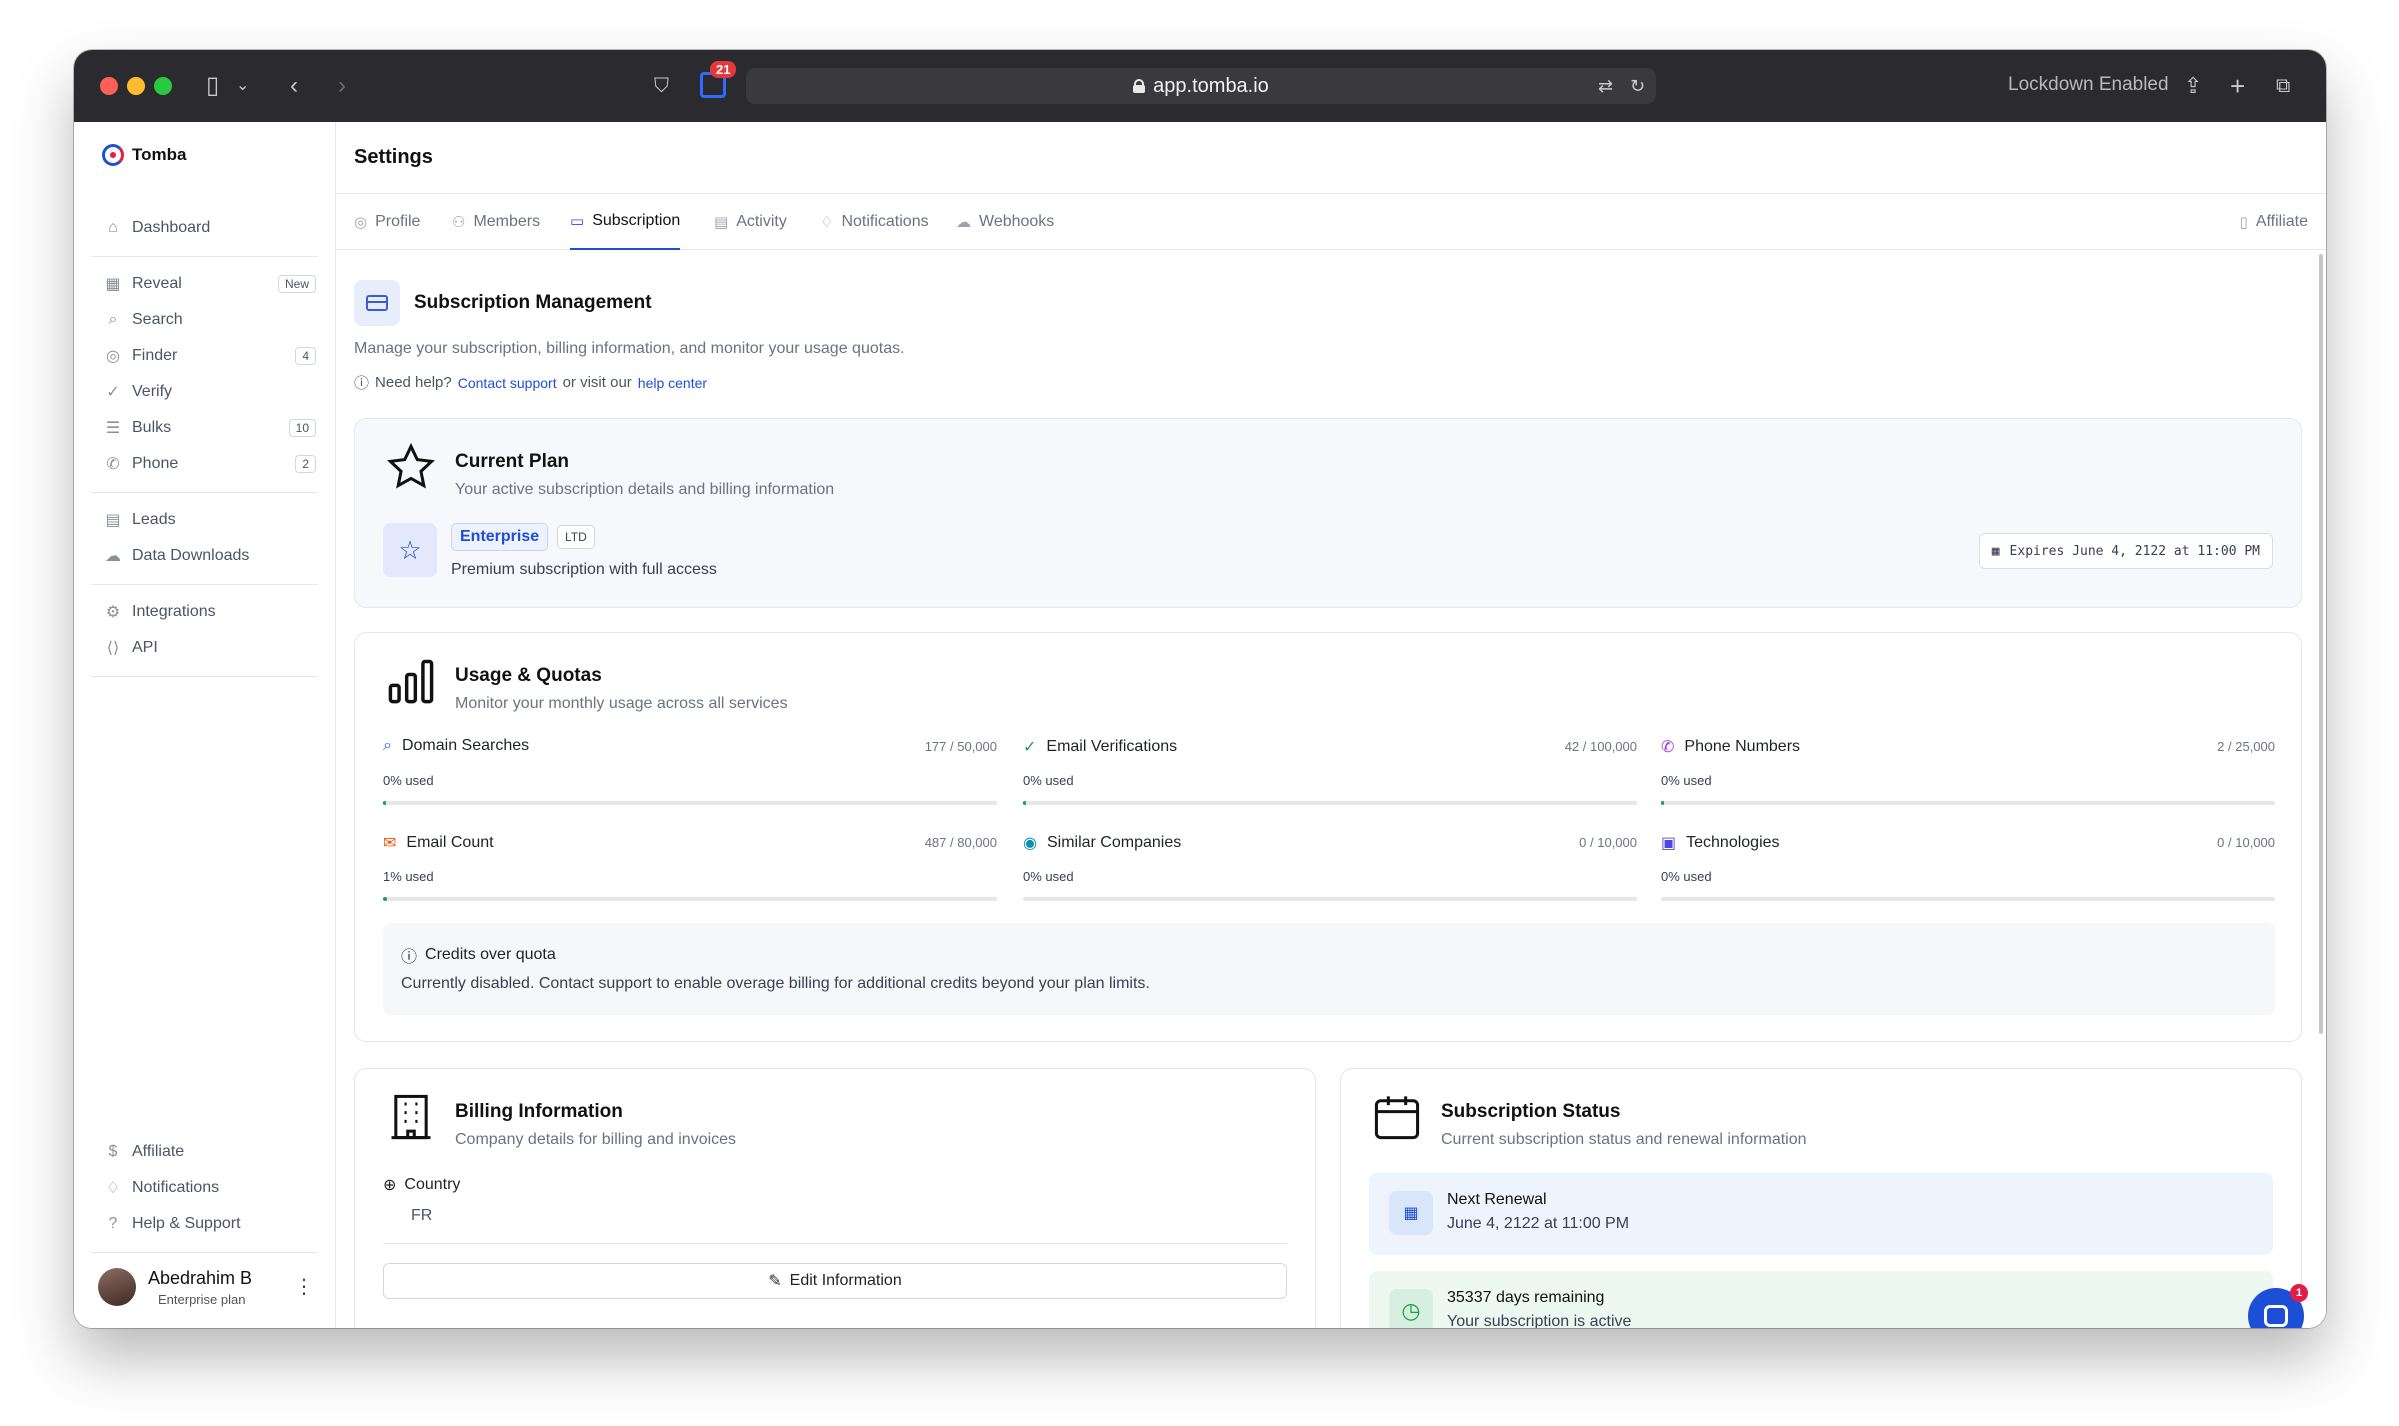 This screenshot has width=2399, height=1426. I want to click on tab-notifications: ♢ Notifications, so click(874, 222).